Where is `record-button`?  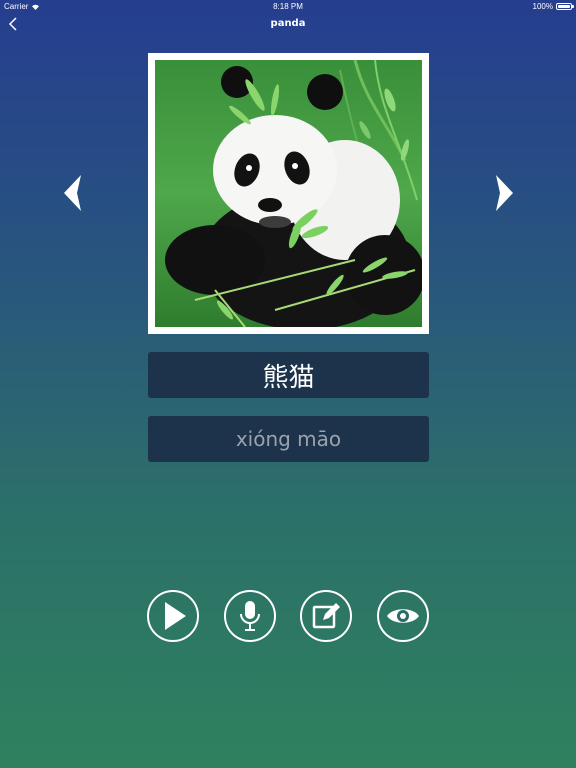 record-button is located at coordinates (250, 616).